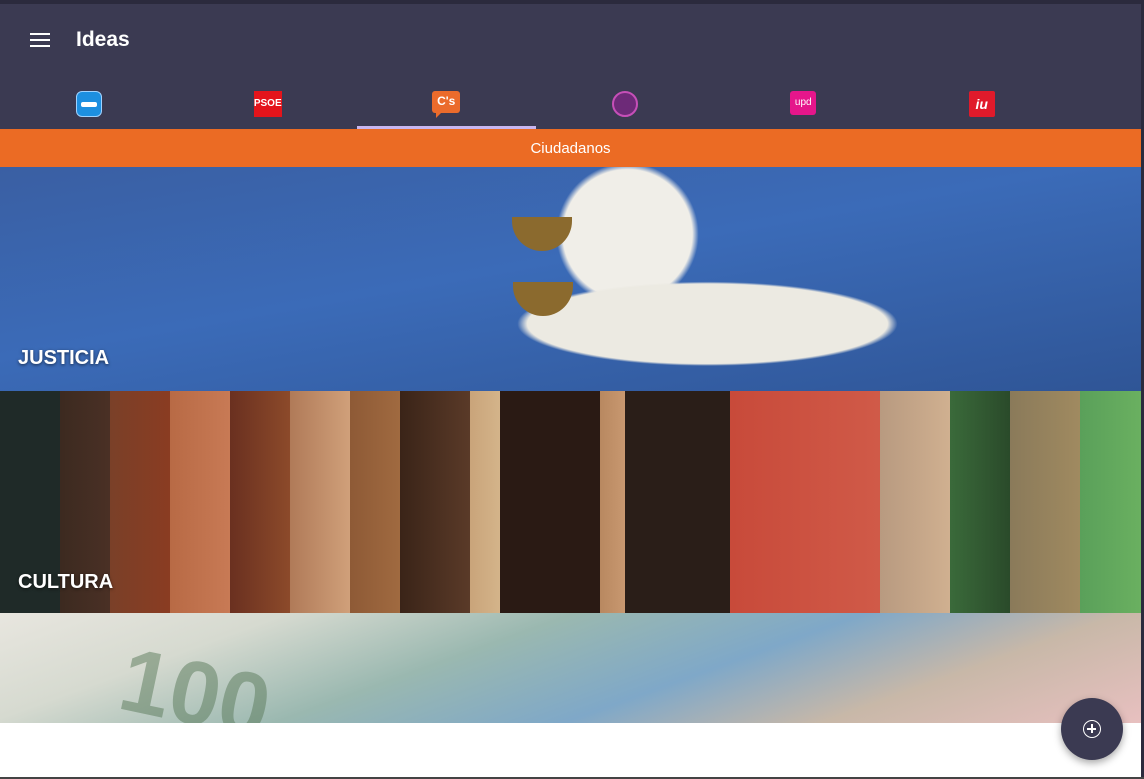 Image resolution: width=1144 pixels, height=779 pixels. What do you see at coordinates (570, 148) in the screenshot?
I see `party-name-banner: Ciudadanos` at bounding box center [570, 148].